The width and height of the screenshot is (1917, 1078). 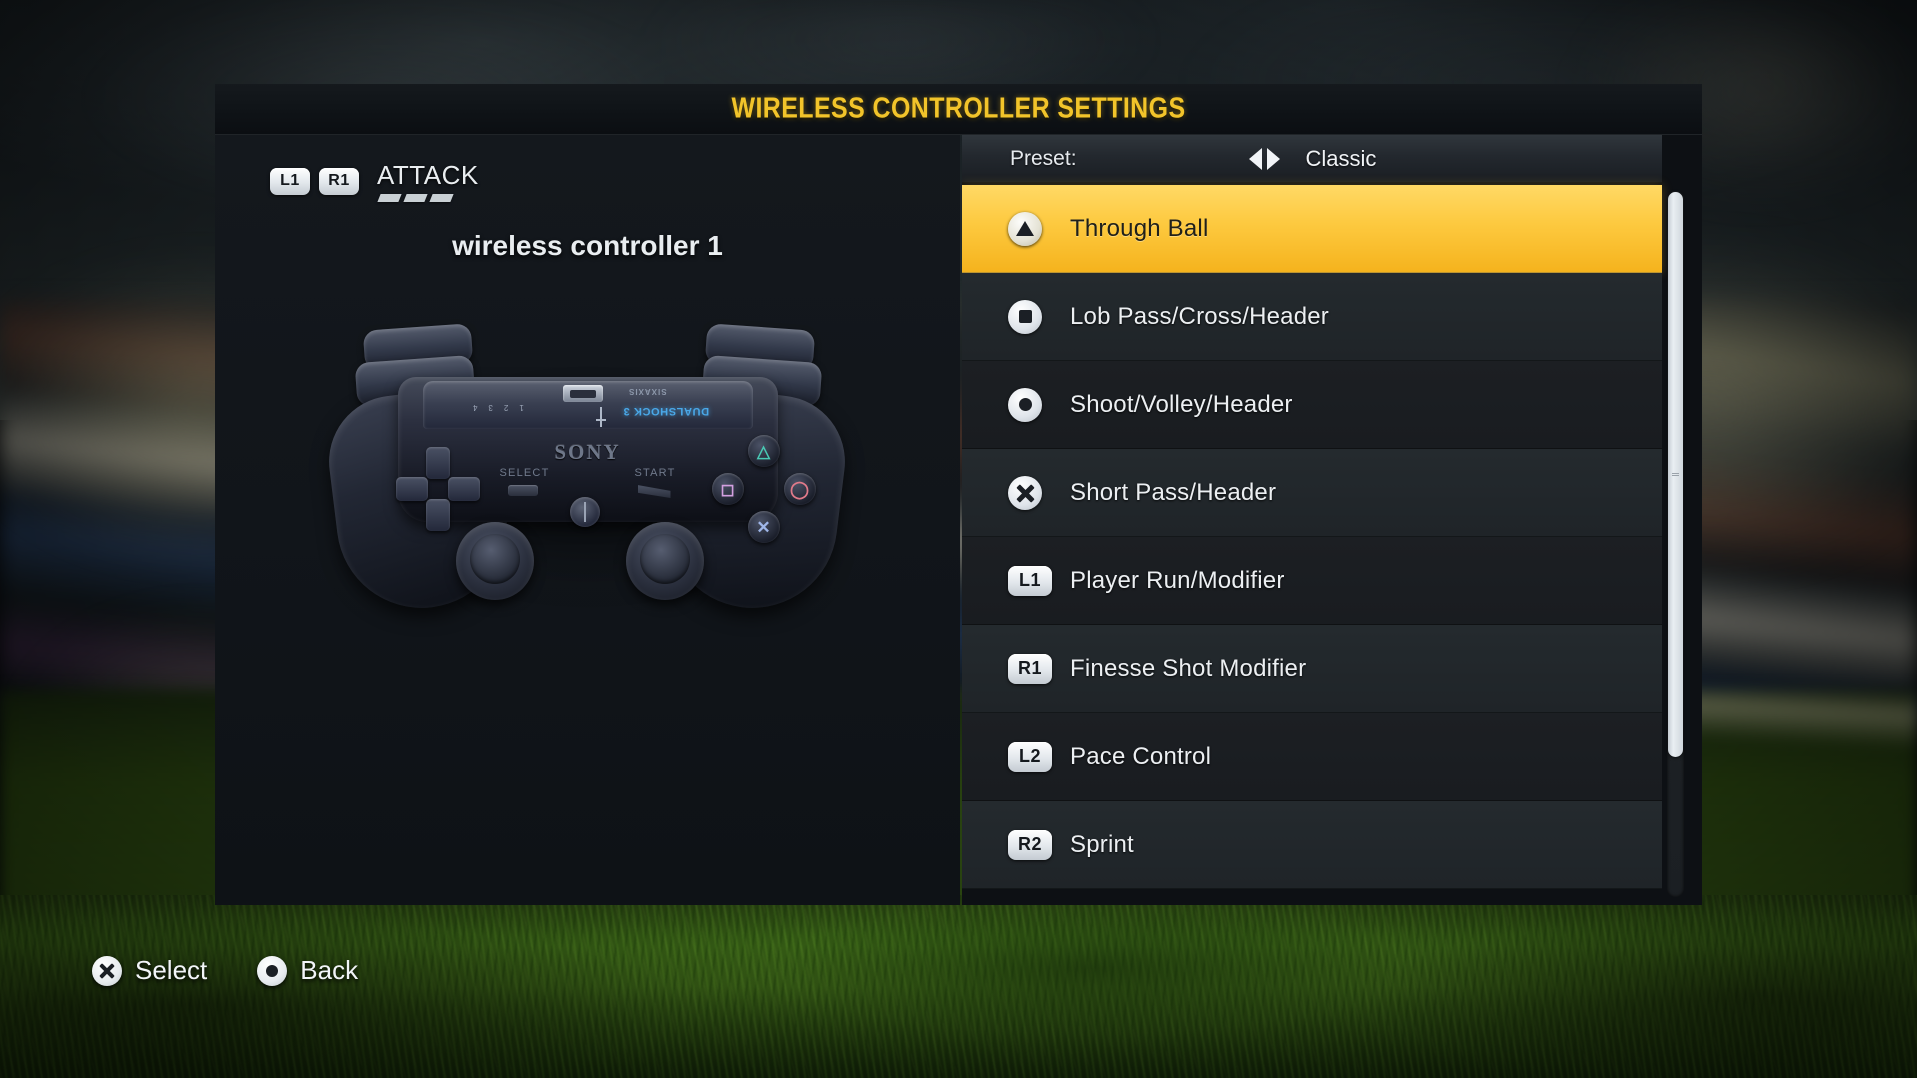 What do you see at coordinates (1043, 158) in the screenshot?
I see `preset-label: Preset:` at bounding box center [1043, 158].